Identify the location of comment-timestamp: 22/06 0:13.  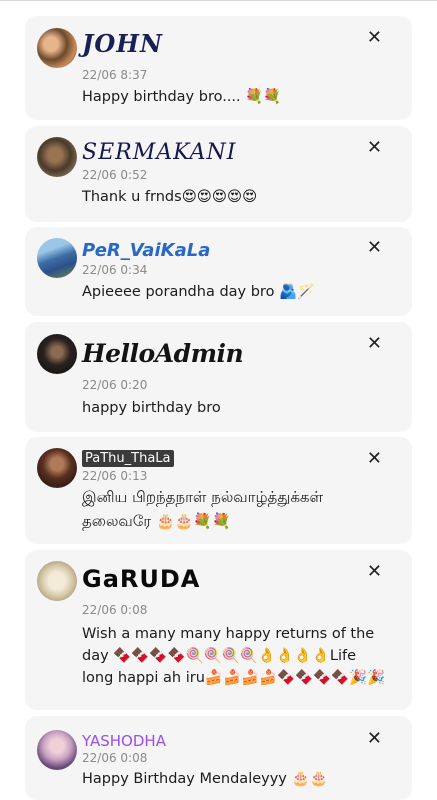
(115, 476).